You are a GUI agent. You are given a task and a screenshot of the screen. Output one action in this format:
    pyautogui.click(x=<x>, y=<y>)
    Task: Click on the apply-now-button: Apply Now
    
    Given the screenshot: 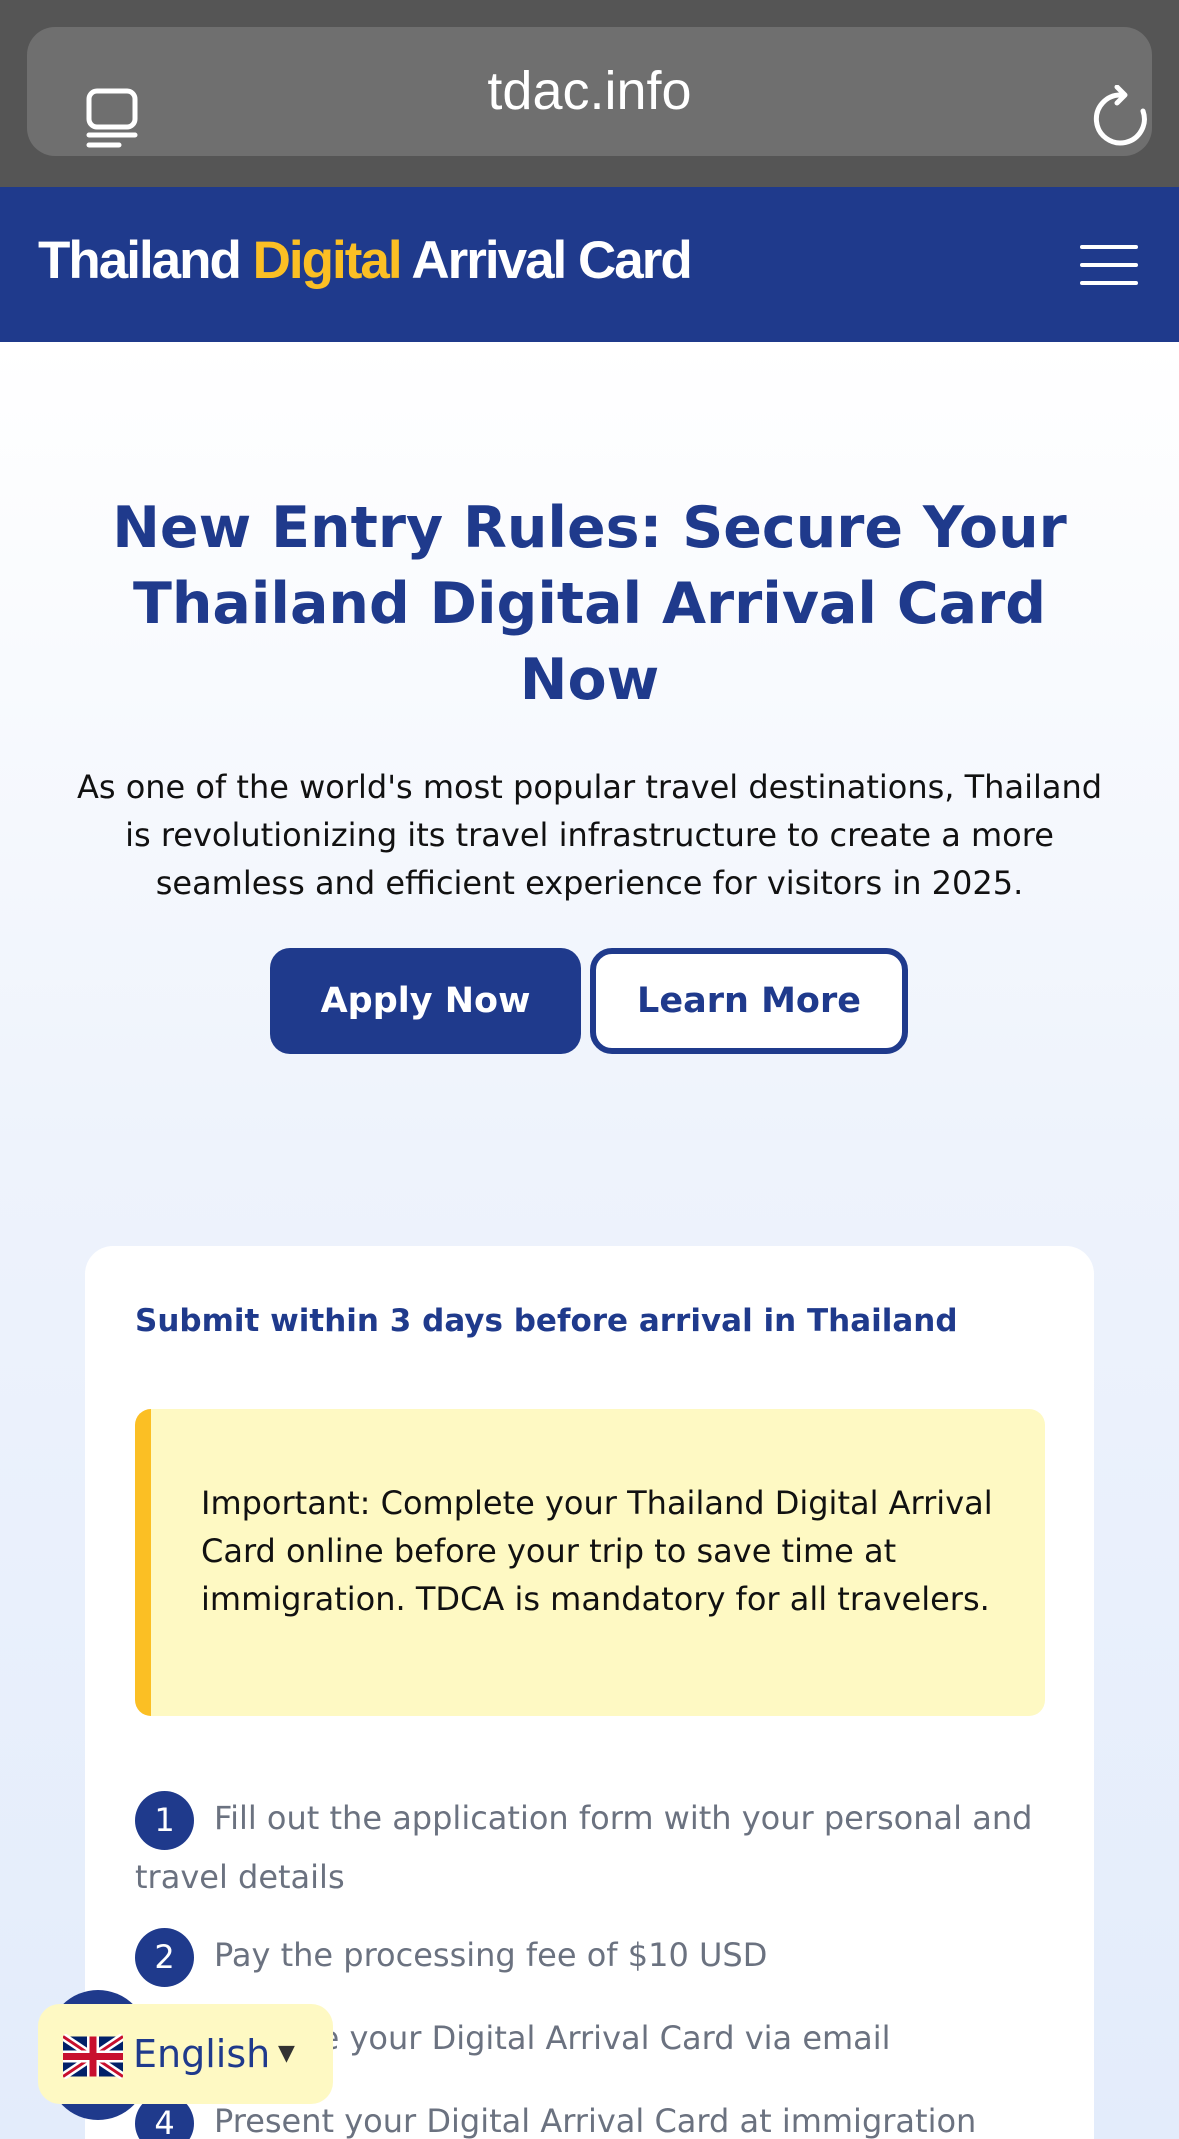 What is the action you would take?
    pyautogui.click(x=425, y=1001)
    